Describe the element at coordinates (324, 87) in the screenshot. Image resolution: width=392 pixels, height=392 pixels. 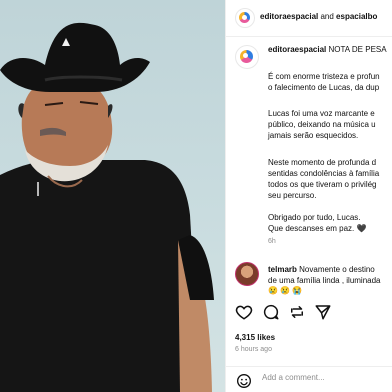
I see `caption-line: o falecimento de Lucas, da dup` at that location.